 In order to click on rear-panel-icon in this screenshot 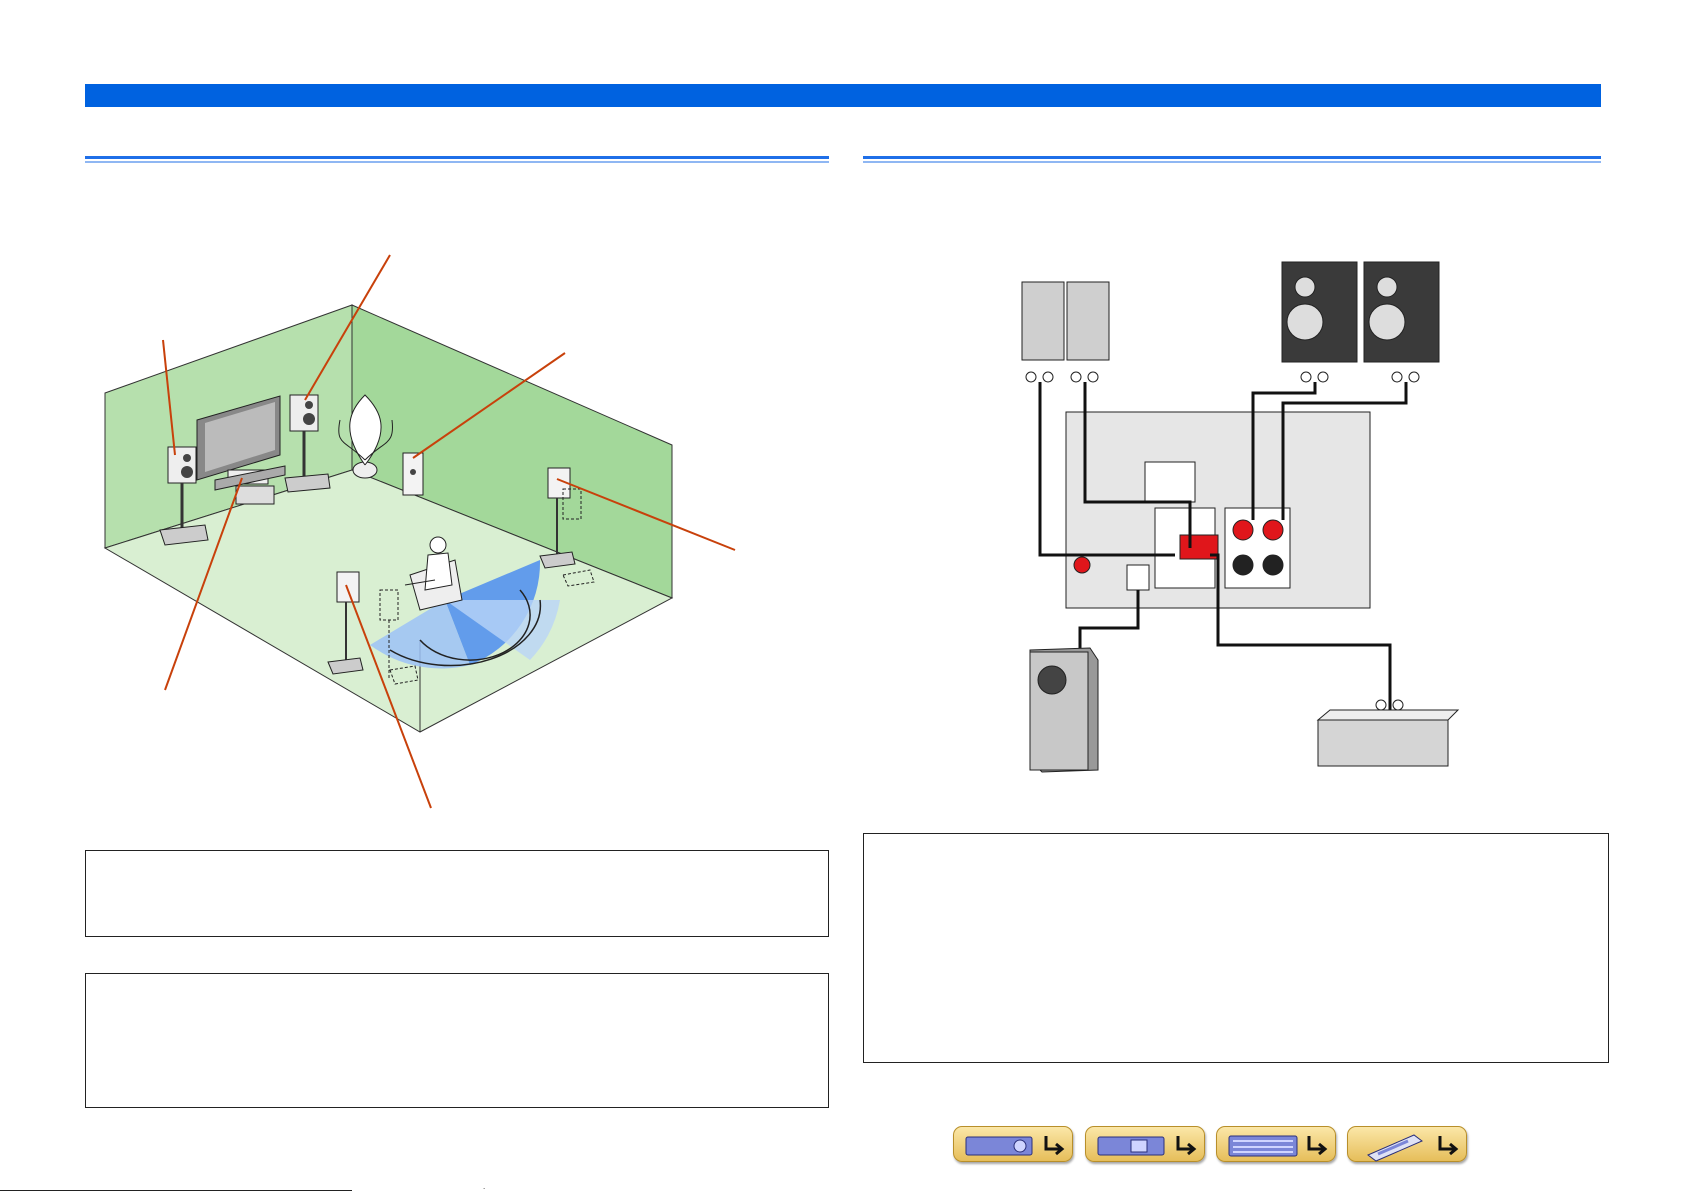, I will do `click(1147, 1146)`.